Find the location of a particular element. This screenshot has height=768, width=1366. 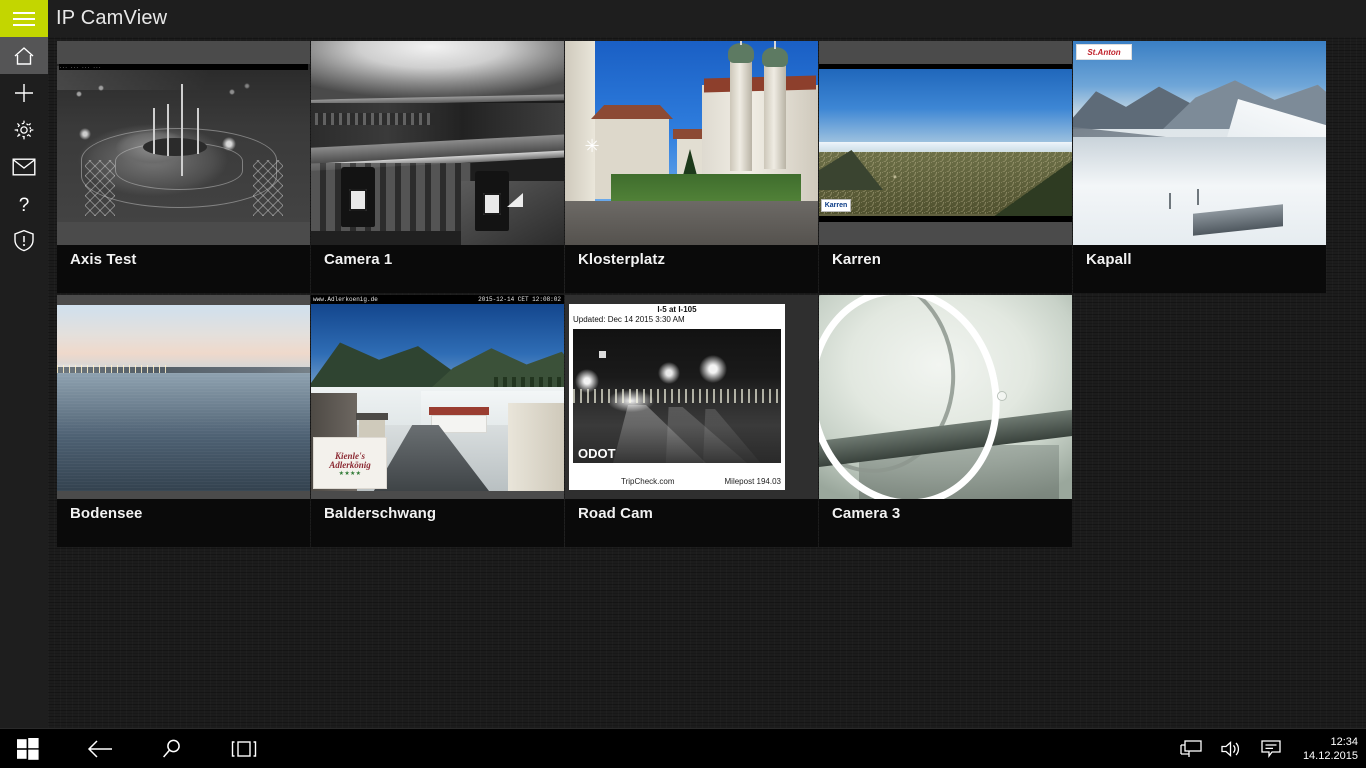

camera-thumbnail: ✳ is located at coordinates (691, 143).